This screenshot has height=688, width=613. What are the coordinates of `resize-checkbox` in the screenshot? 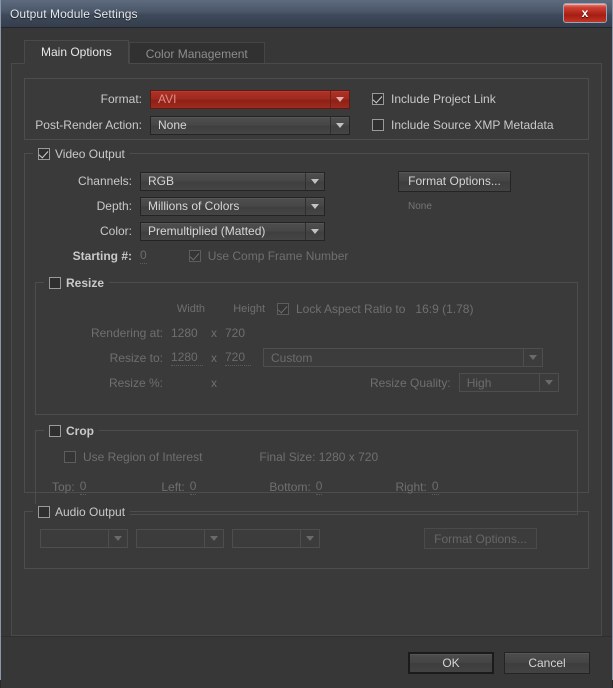 It's located at (55, 282).